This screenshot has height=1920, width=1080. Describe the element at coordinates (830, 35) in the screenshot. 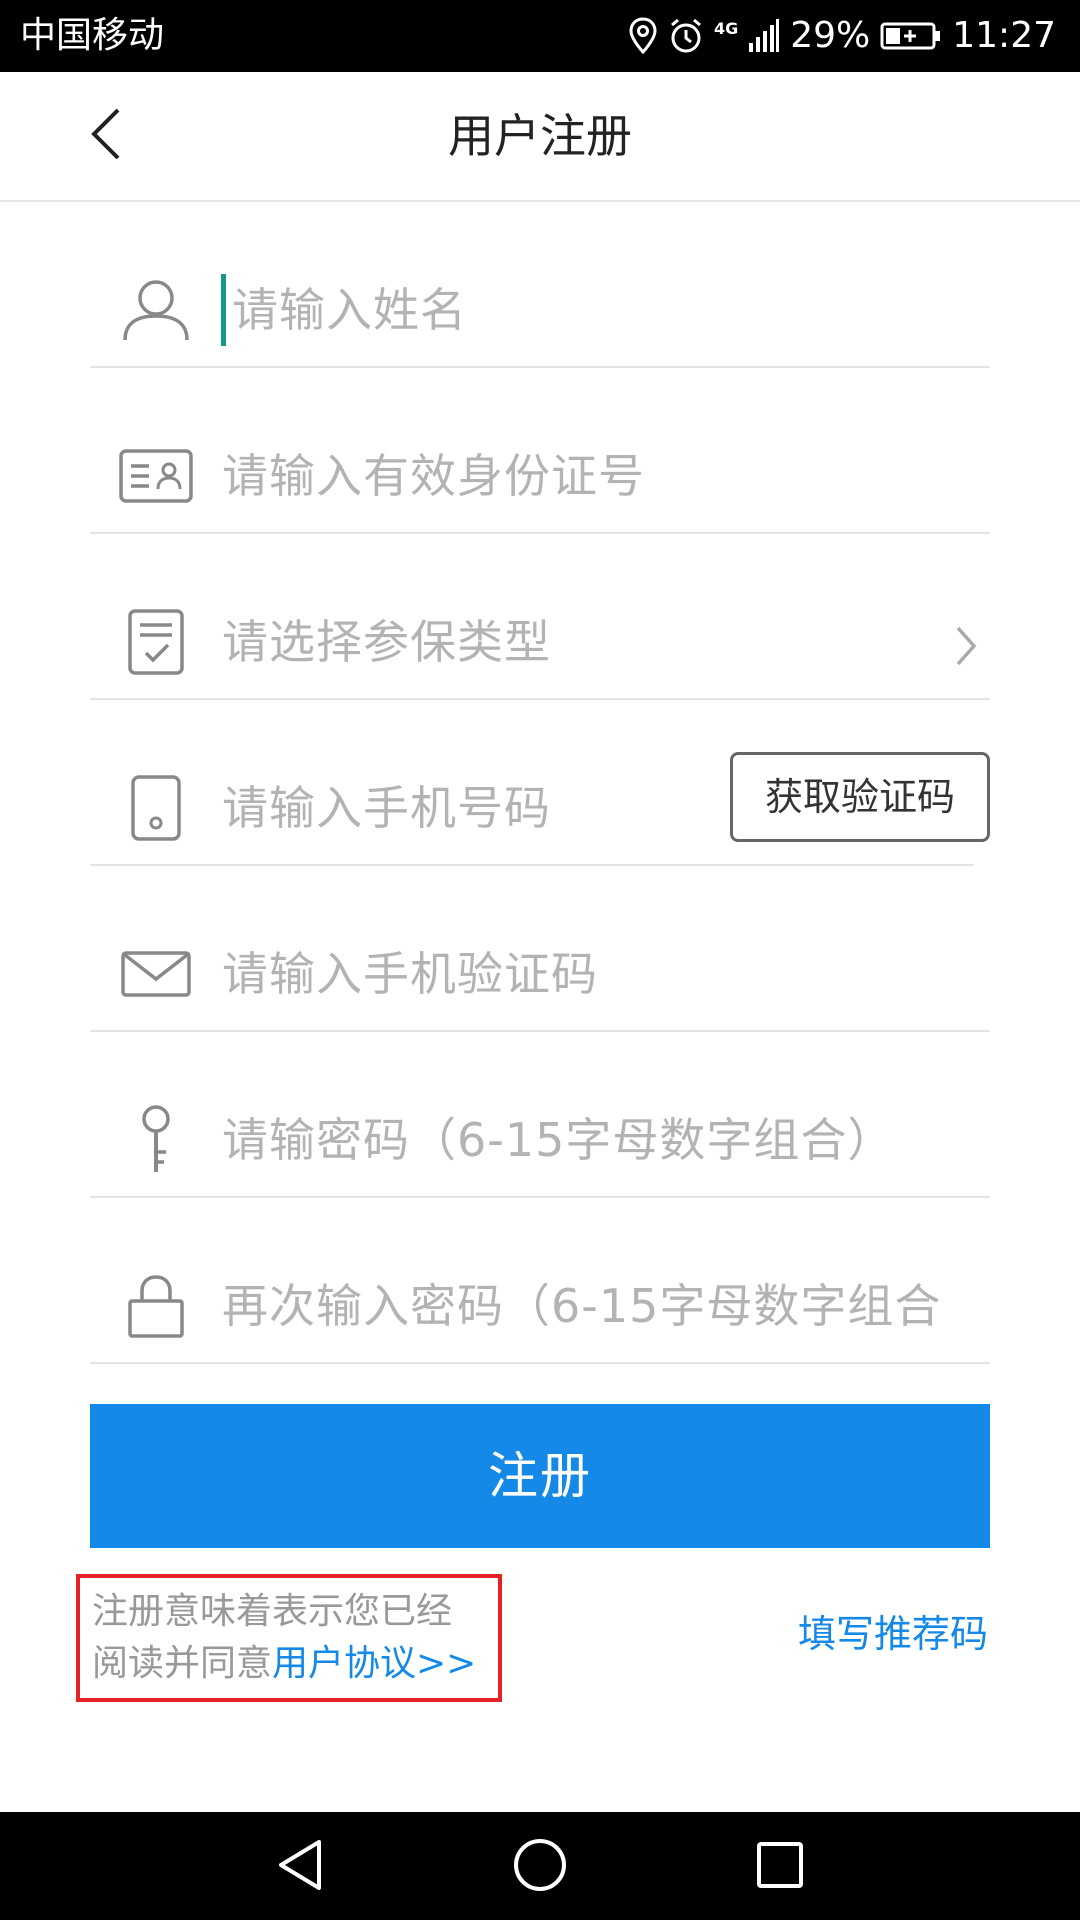

I see `battery-percent: 29%` at that location.